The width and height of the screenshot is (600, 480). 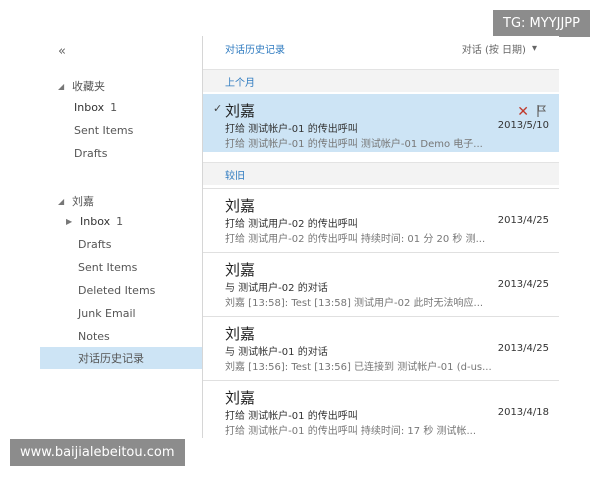 I want to click on folder-label: Junk Email, so click(x=107, y=313).